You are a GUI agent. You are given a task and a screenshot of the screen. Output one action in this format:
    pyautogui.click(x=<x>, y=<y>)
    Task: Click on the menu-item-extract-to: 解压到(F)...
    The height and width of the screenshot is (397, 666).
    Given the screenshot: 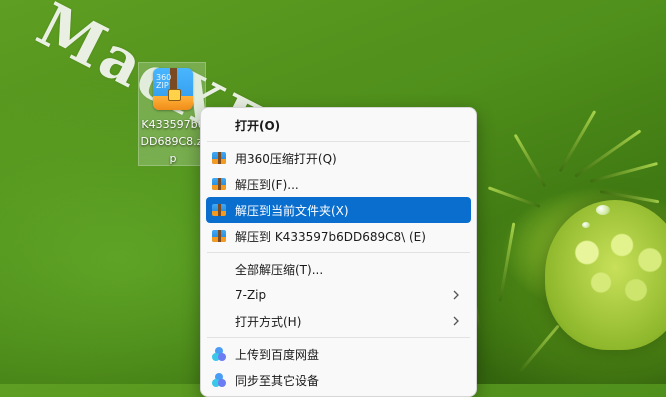 What is the action you would take?
    pyautogui.click(x=338, y=184)
    